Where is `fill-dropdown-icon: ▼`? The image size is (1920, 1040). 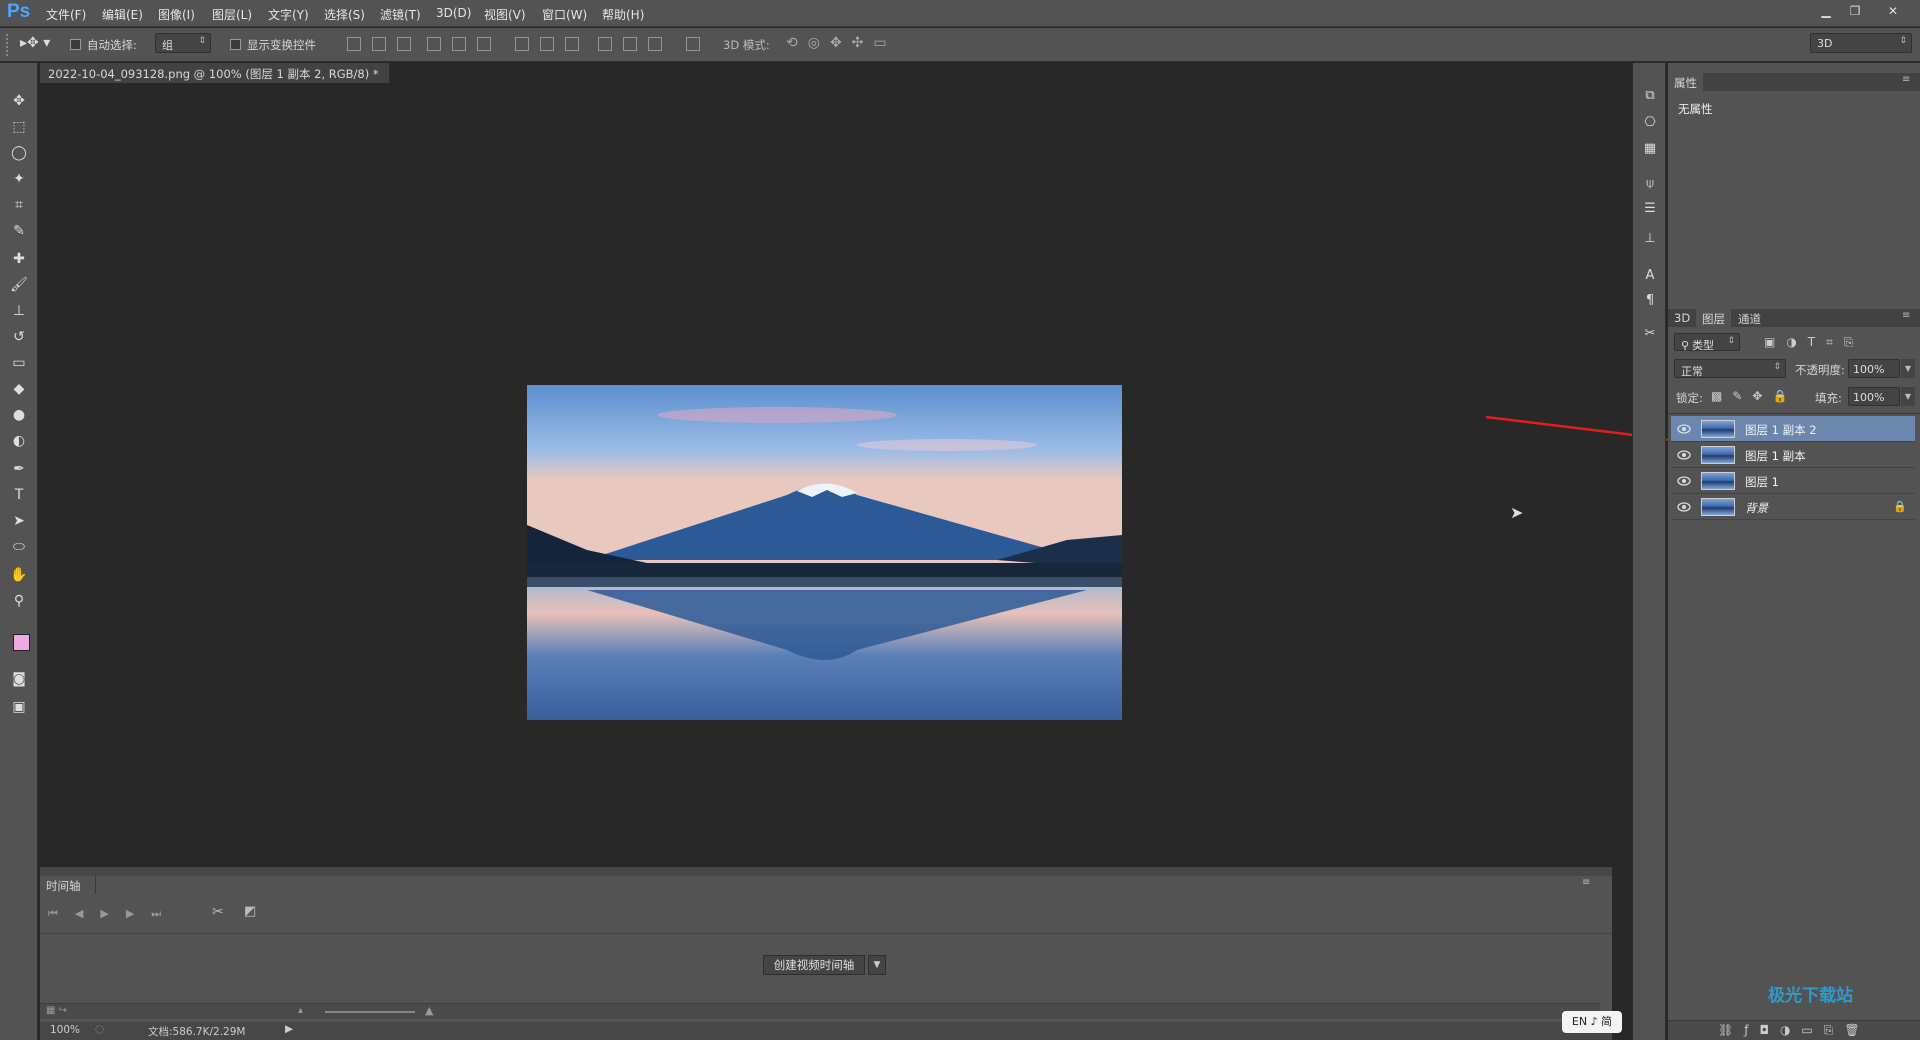
fill-dropdown-icon: ▼ is located at coordinates (1908, 396).